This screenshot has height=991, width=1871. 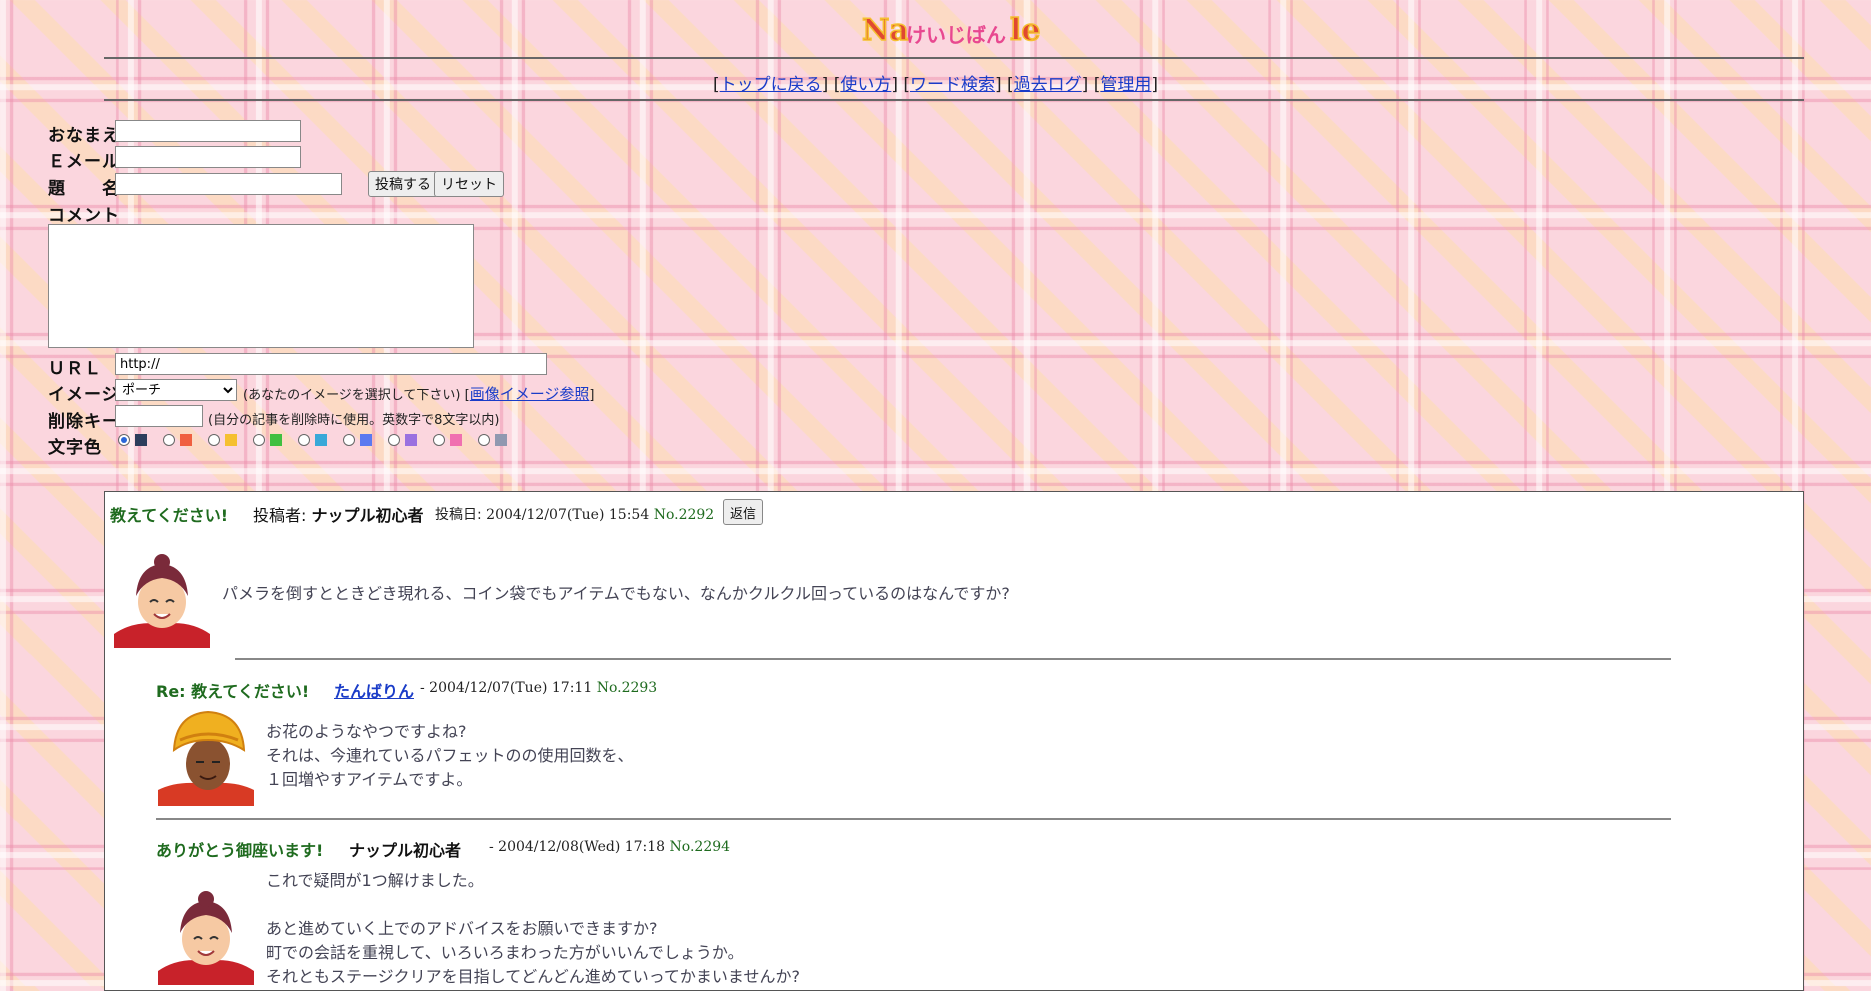 I want to click on image-label: イメージ, so click(x=84, y=395).